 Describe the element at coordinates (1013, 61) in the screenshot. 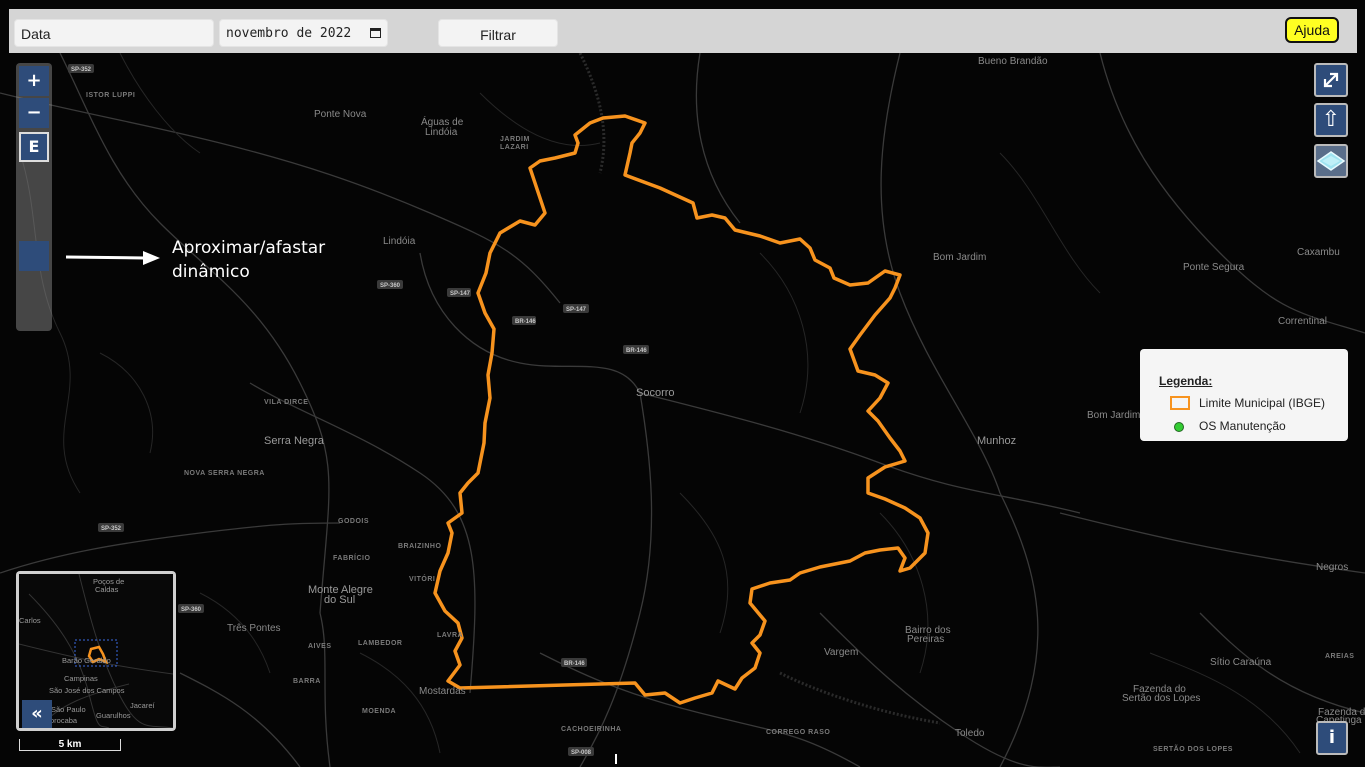

I see `place-label: Bueno Brandão` at that location.